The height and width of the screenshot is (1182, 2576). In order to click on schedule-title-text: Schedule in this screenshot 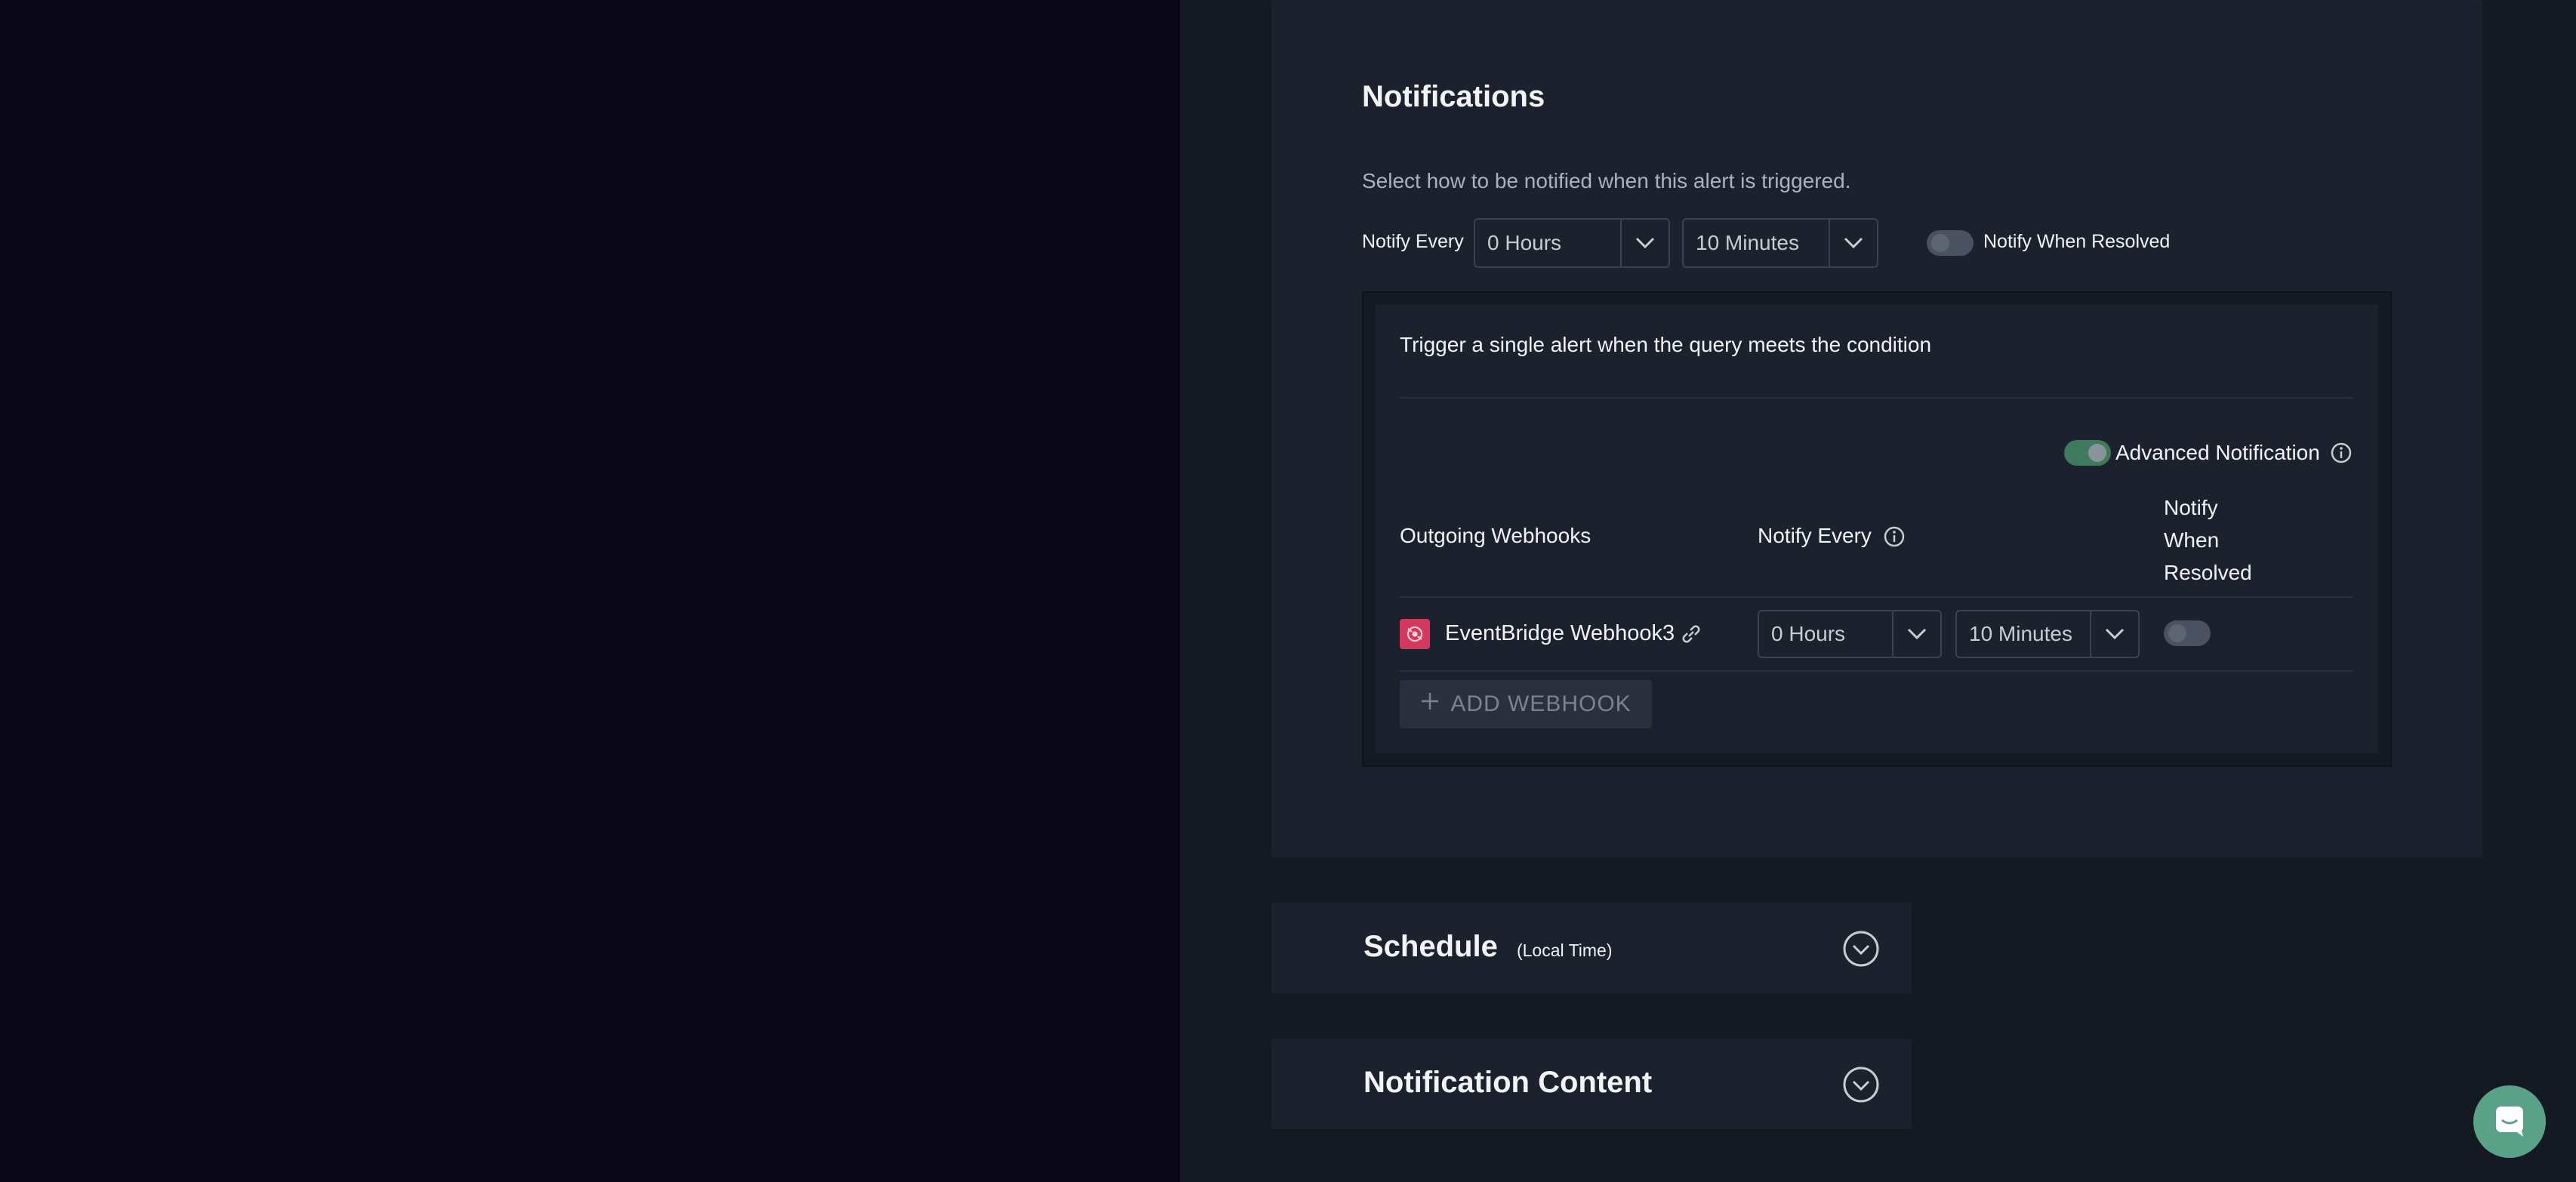, I will do `click(1430, 947)`.